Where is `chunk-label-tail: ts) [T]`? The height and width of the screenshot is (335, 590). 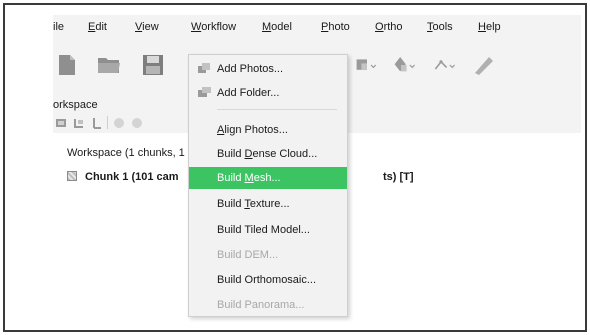
chunk-label-tail: ts) [T] is located at coordinates (398, 177).